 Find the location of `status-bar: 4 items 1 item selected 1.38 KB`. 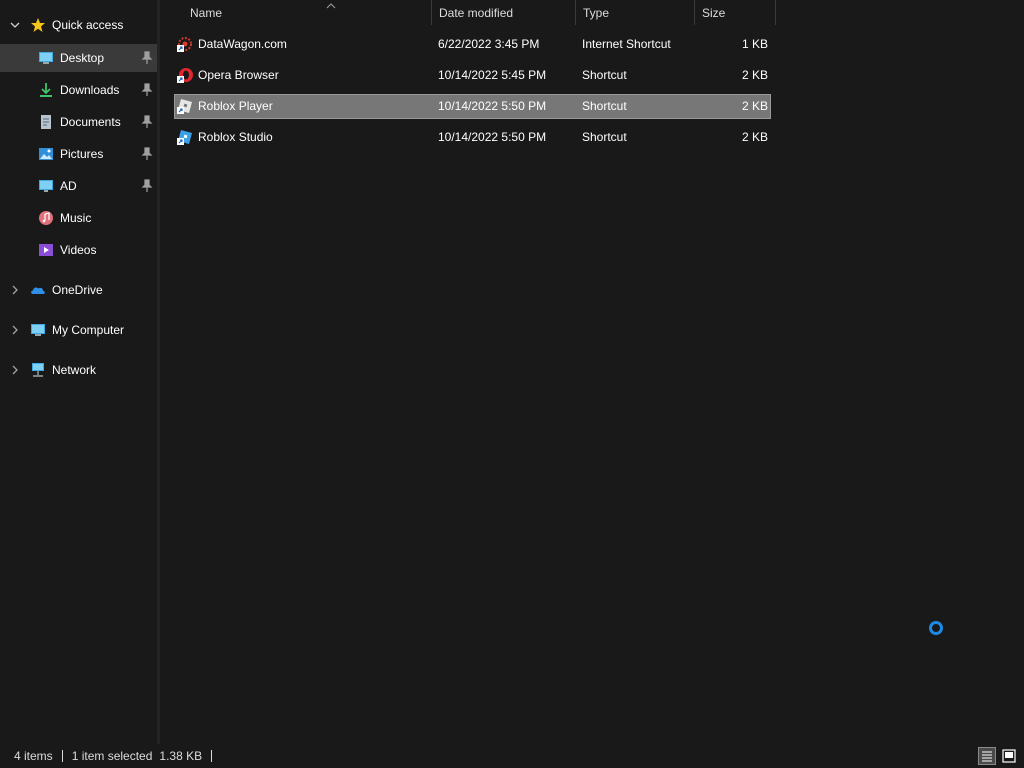

status-bar: 4 items 1 item selected 1.38 KB is located at coordinates (512, 756).